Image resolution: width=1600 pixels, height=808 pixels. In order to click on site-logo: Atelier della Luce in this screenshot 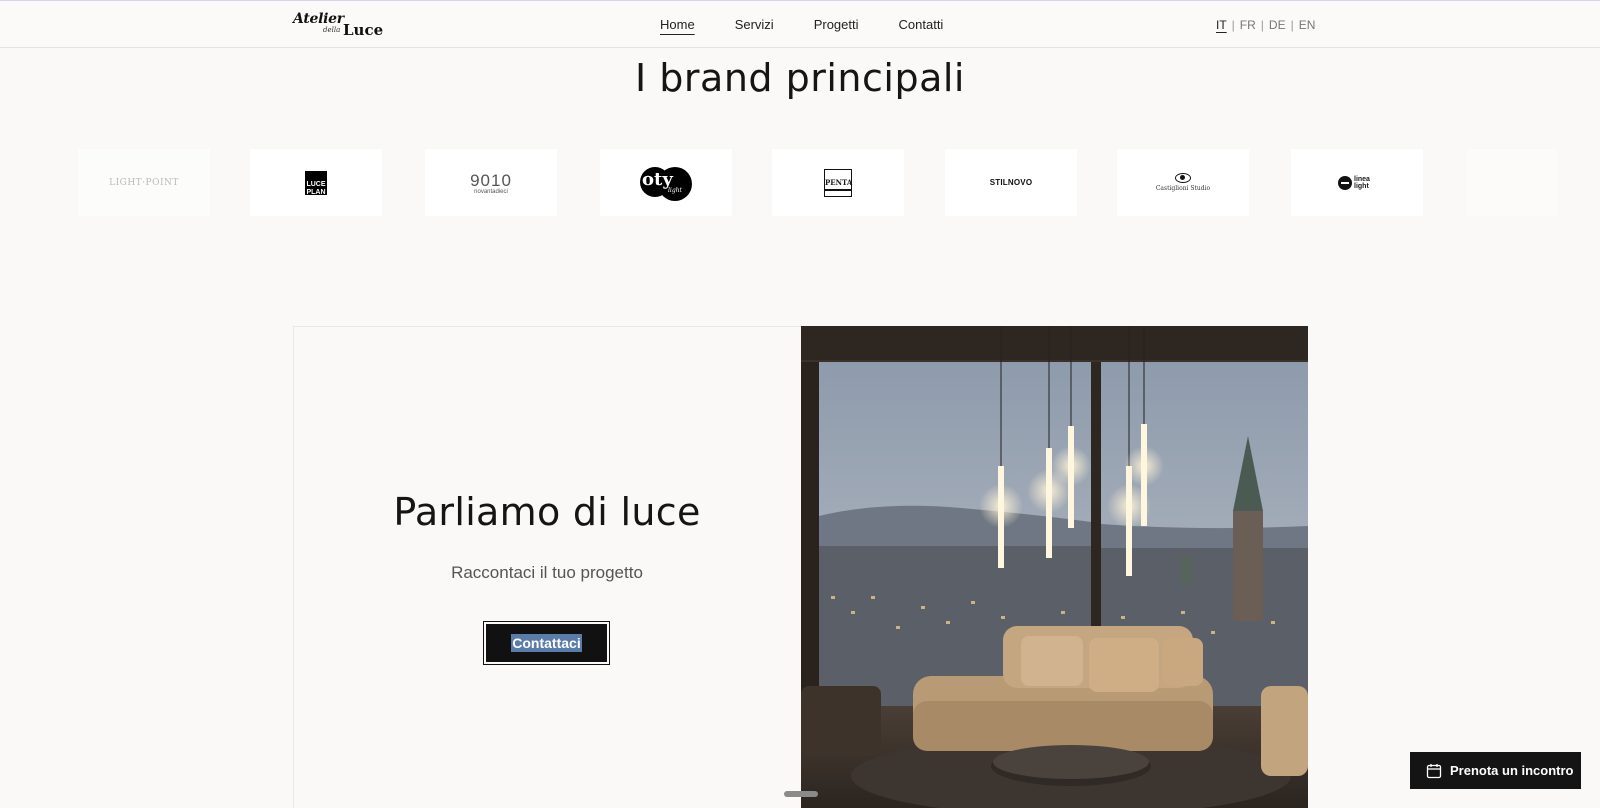, I will do `click(339, 25)`.